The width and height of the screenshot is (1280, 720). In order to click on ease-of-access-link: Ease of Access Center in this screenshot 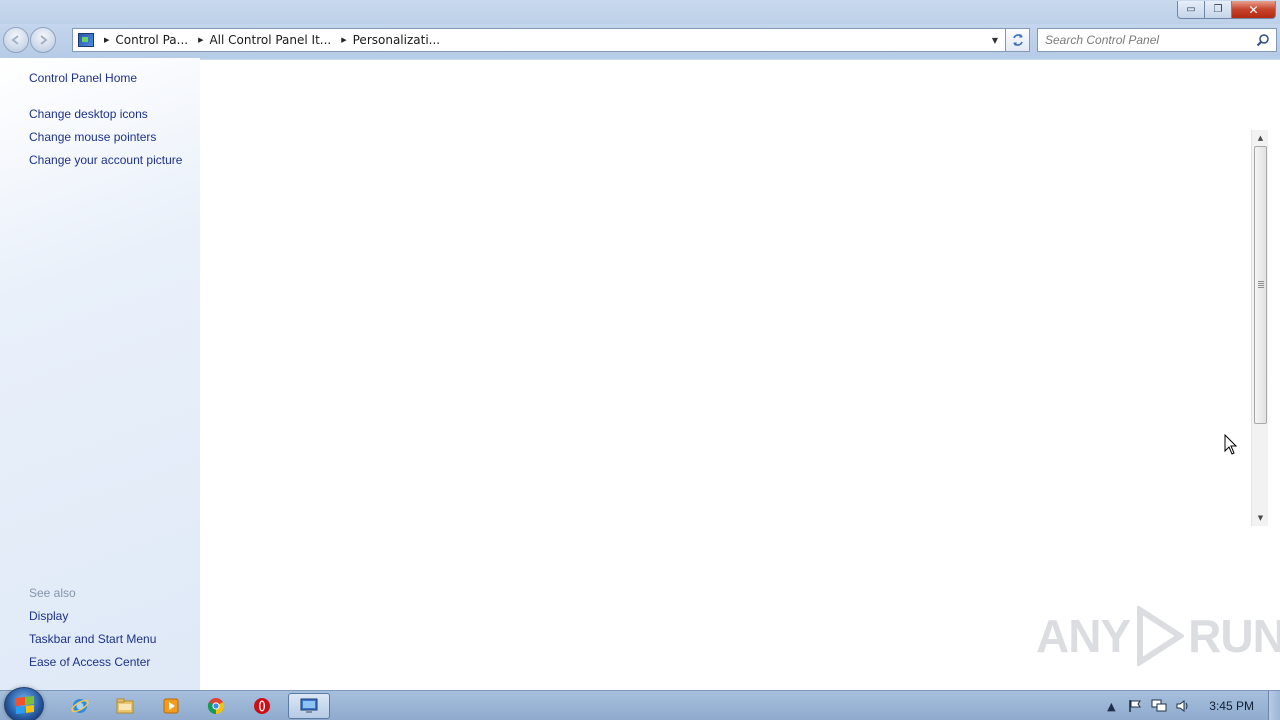, I will do `click(89, 662)`.